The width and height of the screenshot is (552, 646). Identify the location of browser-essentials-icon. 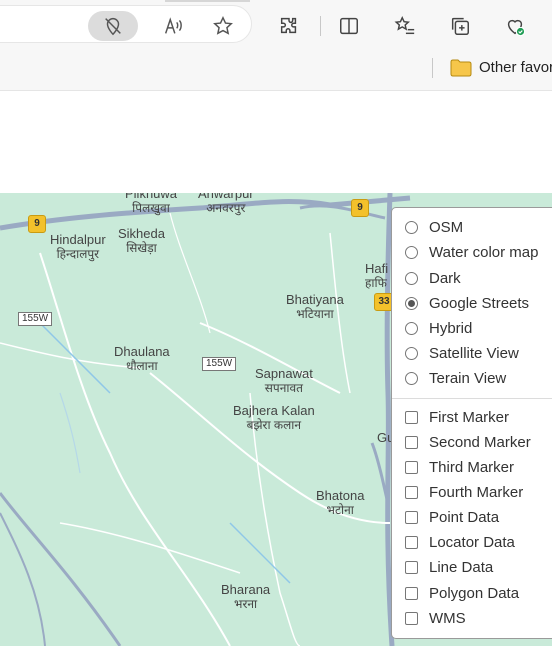
(515, 26).